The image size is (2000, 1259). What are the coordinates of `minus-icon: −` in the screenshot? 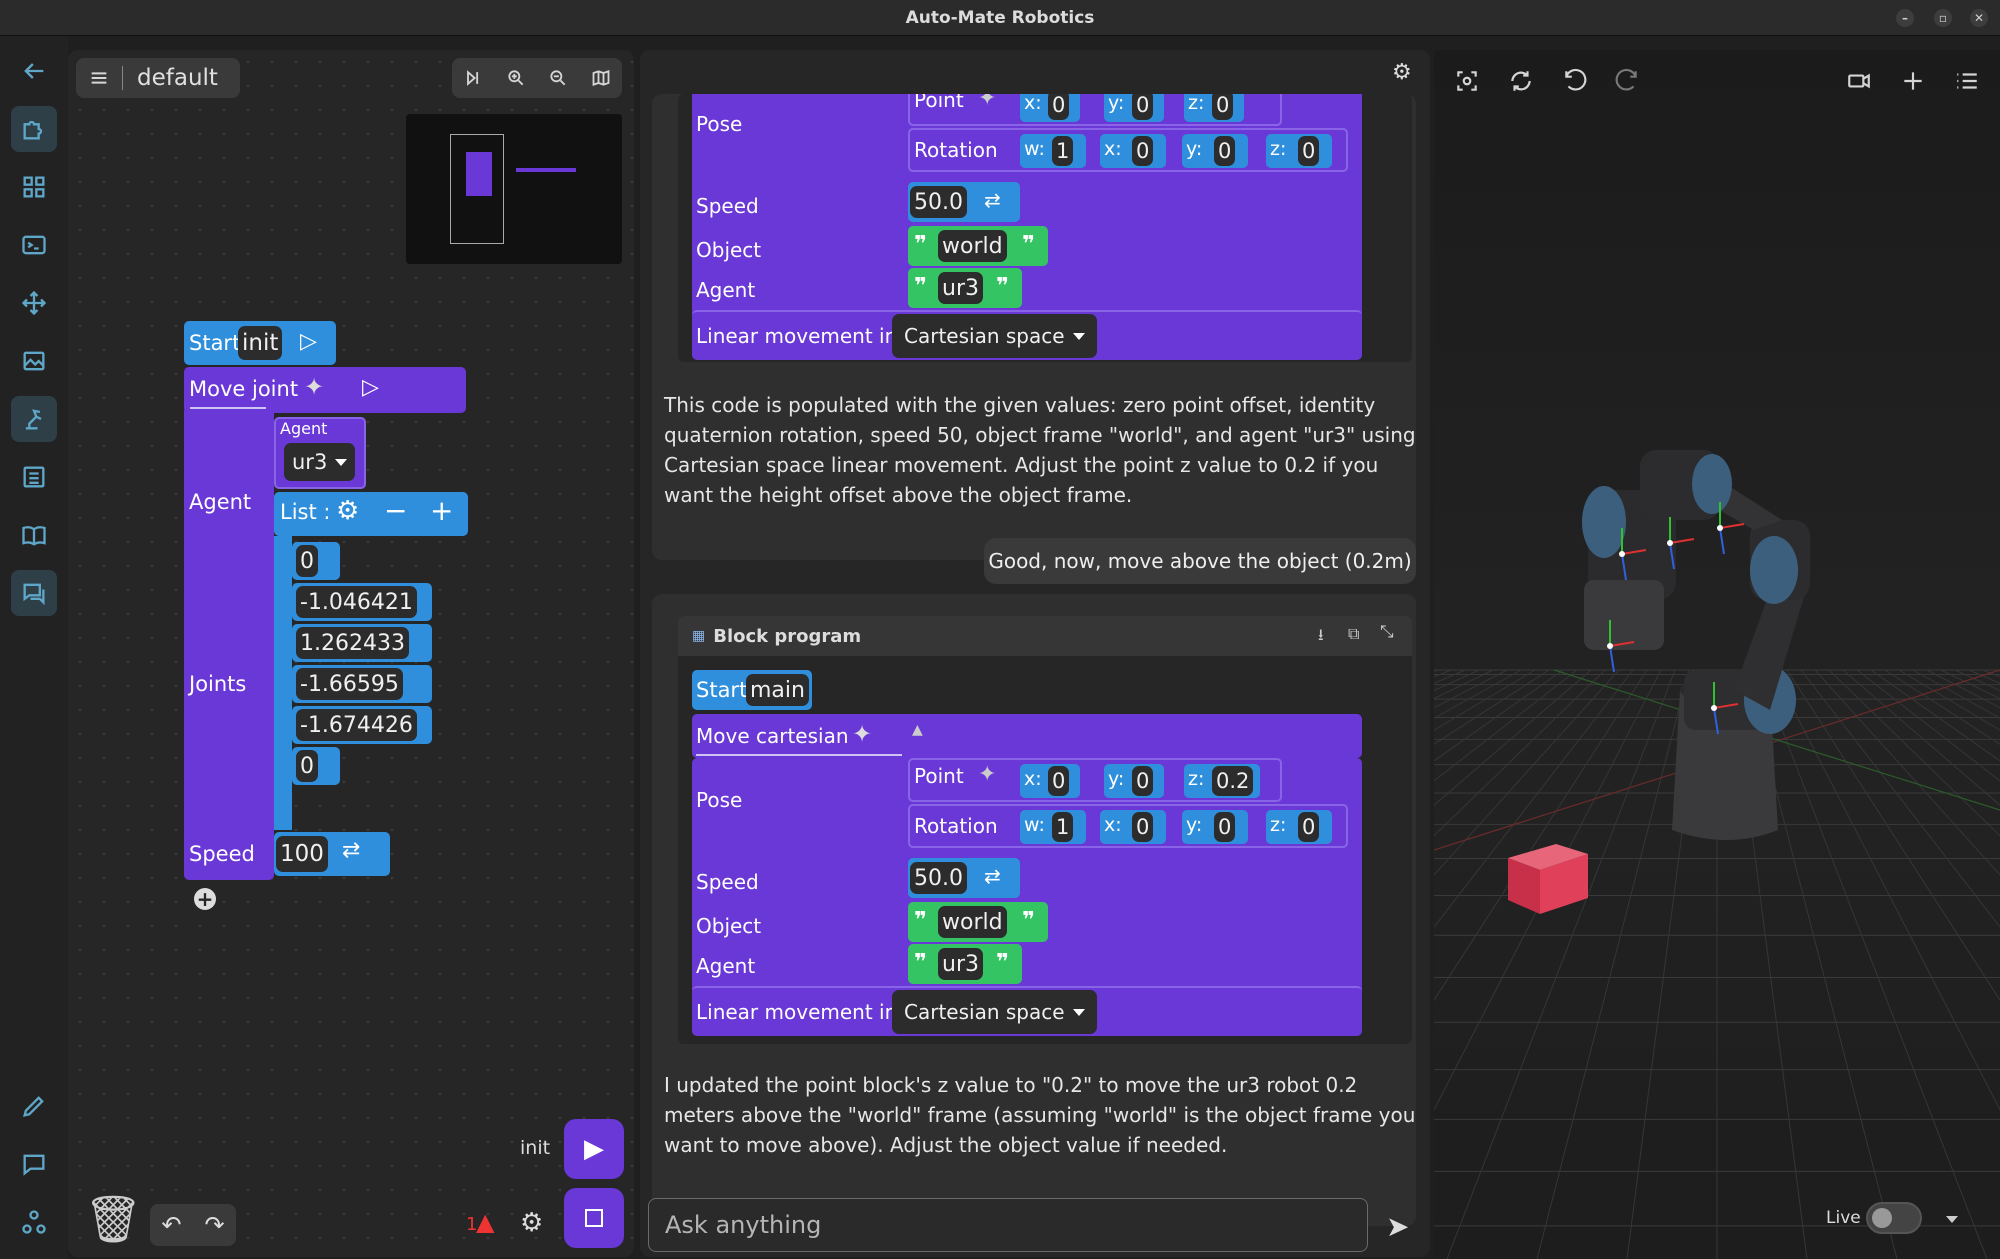 It's located at (395, 510).